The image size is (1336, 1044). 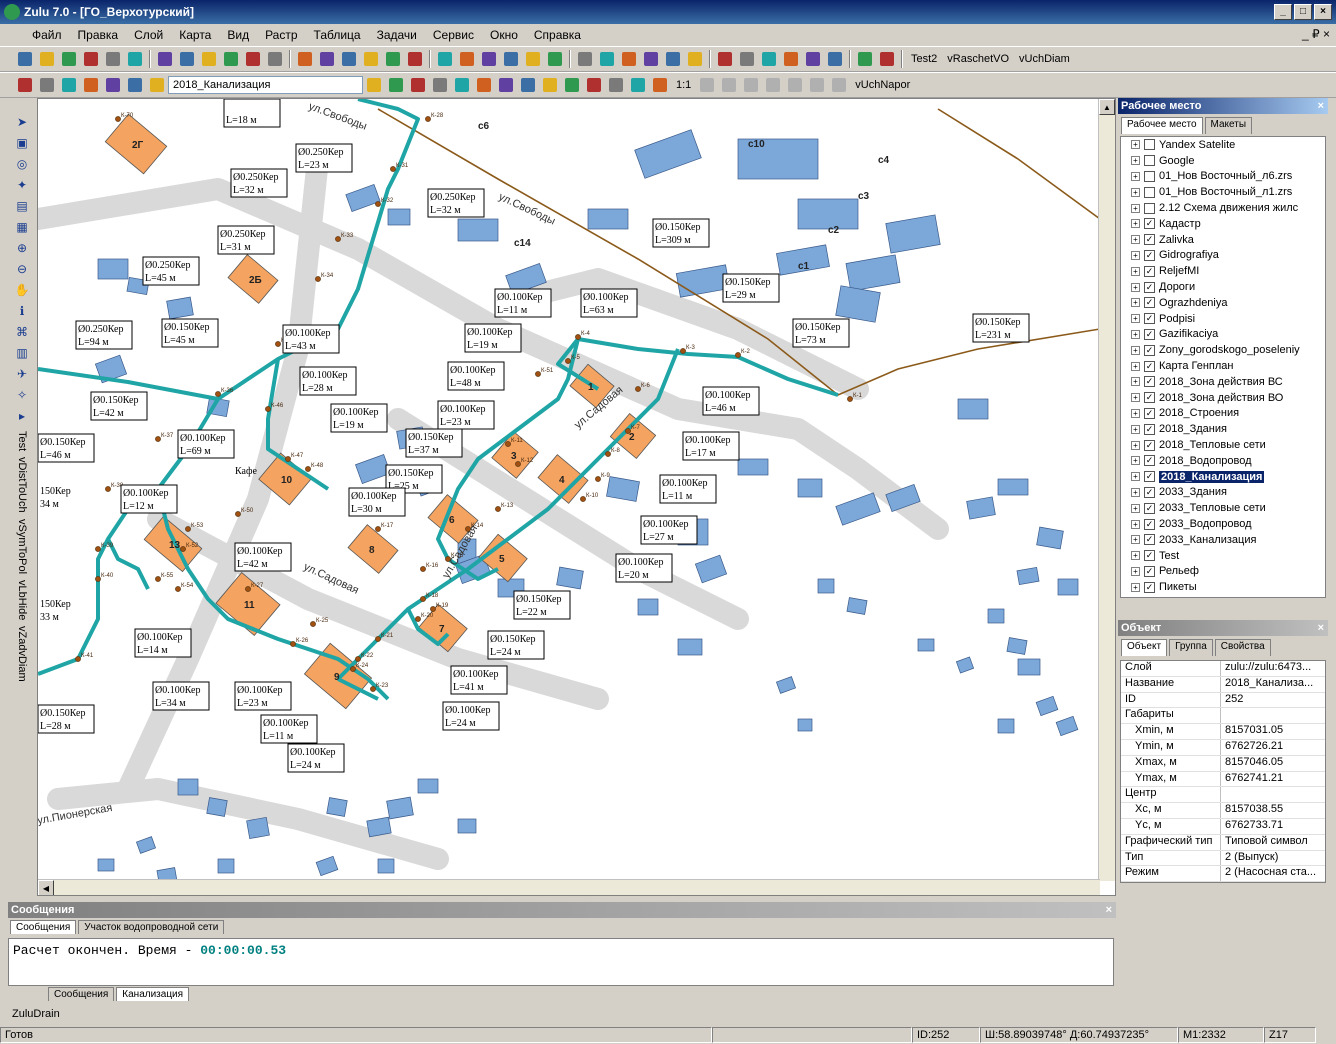 What do you see at coordinates (81, 994) in the screenshot?
I see `bottom-tab-0: Сообщения` at bounding box center [81, 994].